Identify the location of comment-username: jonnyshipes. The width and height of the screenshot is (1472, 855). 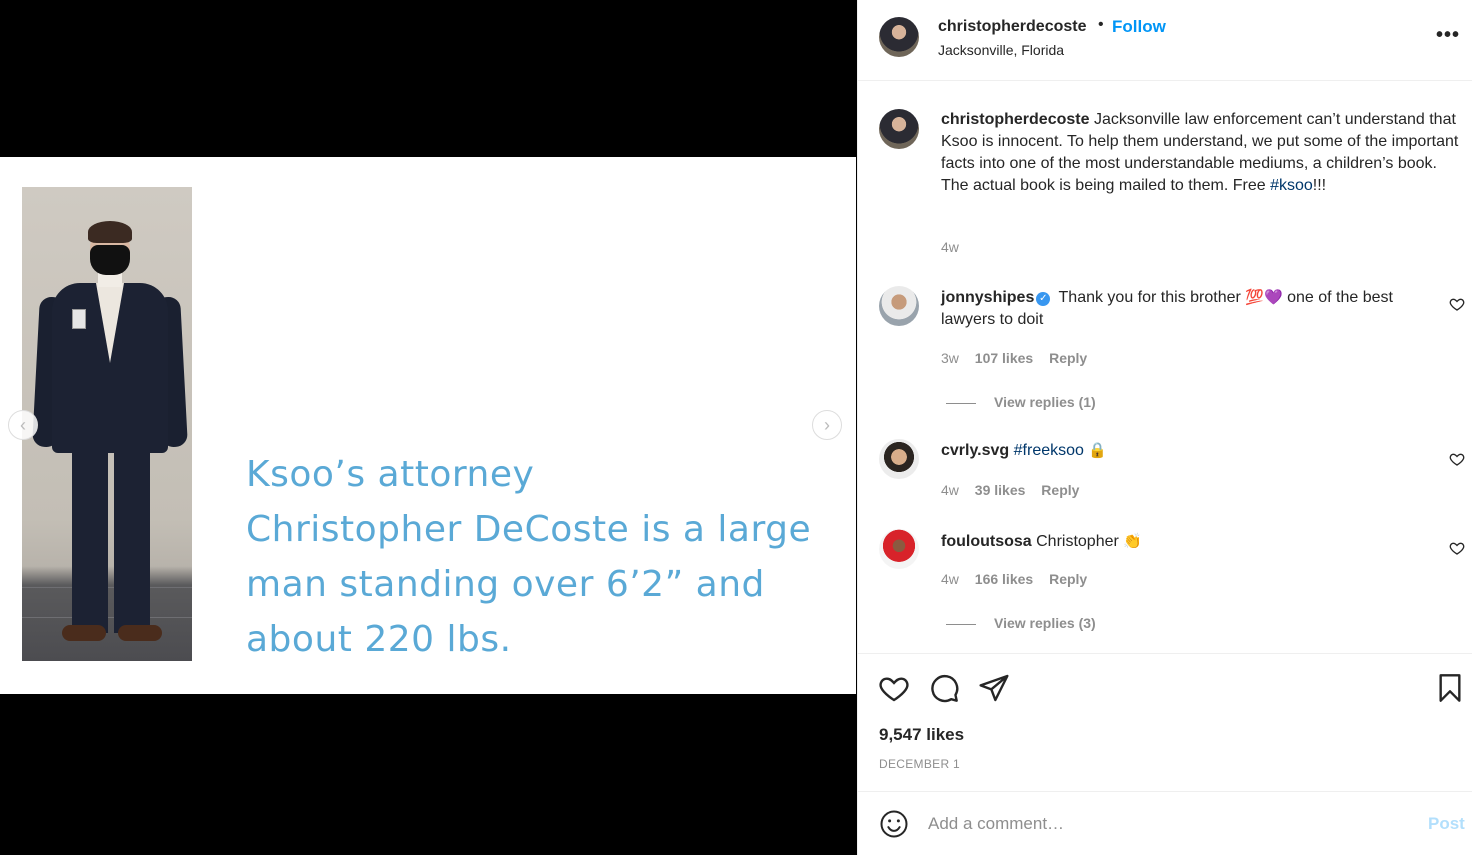
(987, 297).